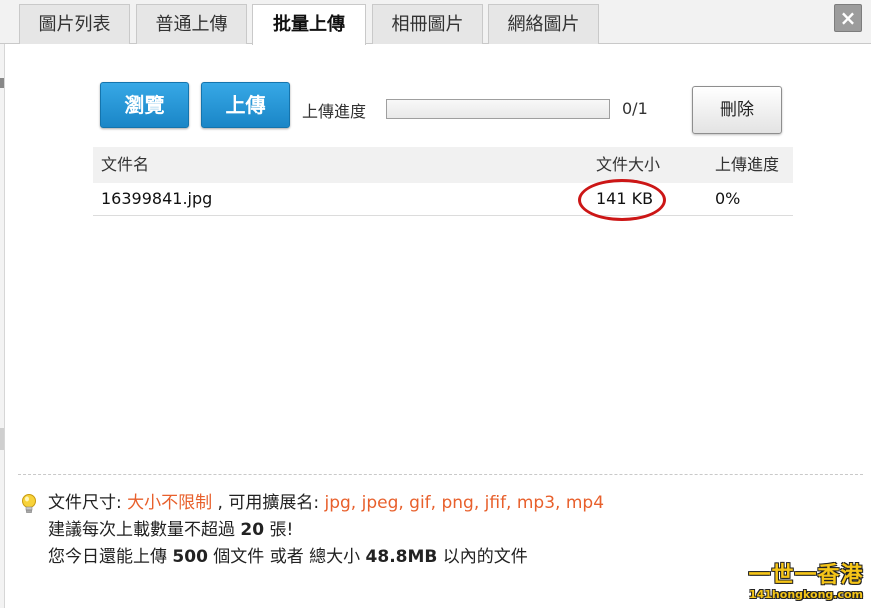 This screenshot has height=608, width=871. I want to click on info-size-prefix: 文件尺寸:, so click(88, 503).